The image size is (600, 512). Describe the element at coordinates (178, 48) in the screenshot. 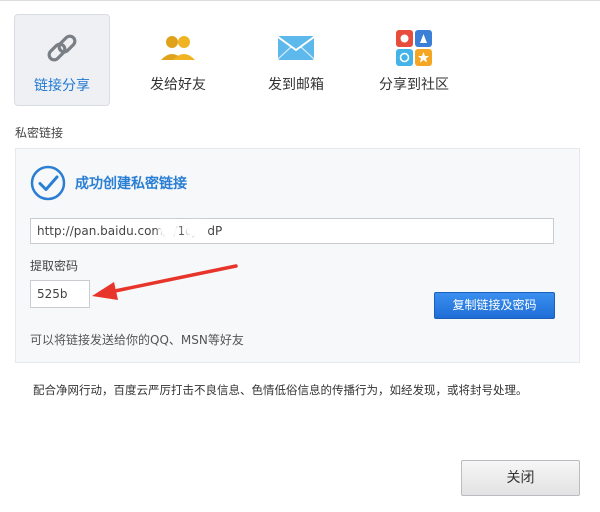

I see `friends-icon` at that location.